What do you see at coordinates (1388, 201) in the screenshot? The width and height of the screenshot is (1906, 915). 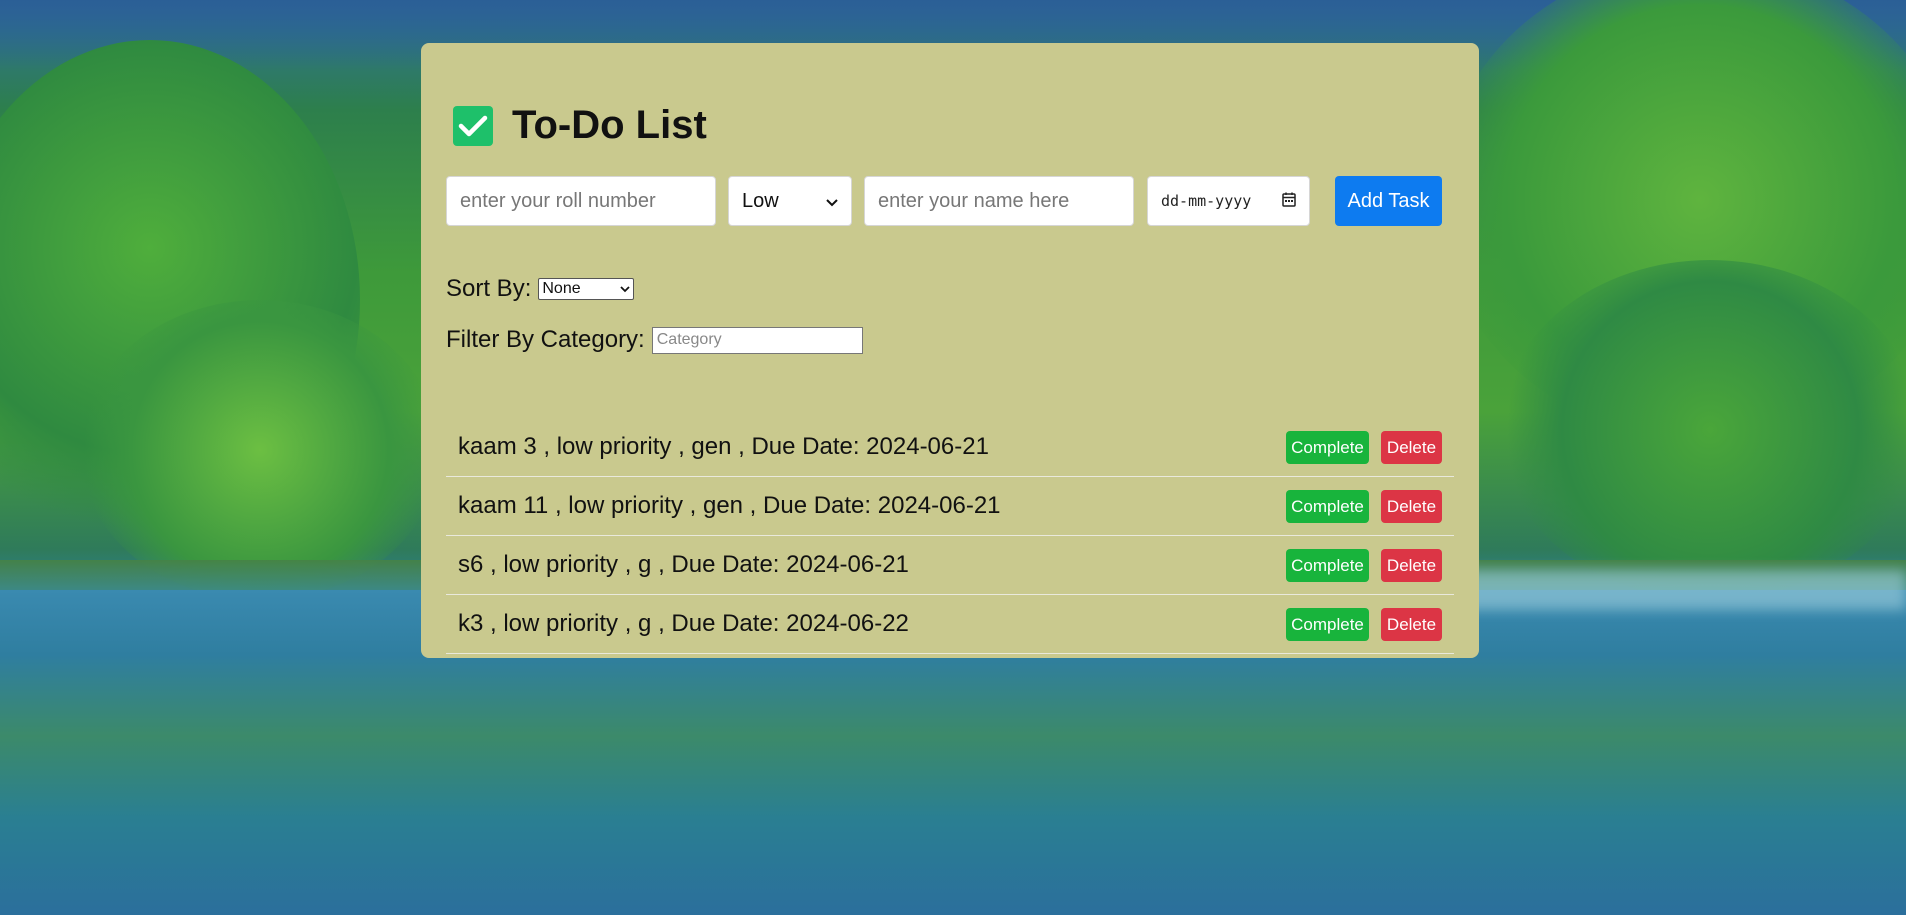 I see `add-task-button: Add Task` at bounding box center [1388, 201].